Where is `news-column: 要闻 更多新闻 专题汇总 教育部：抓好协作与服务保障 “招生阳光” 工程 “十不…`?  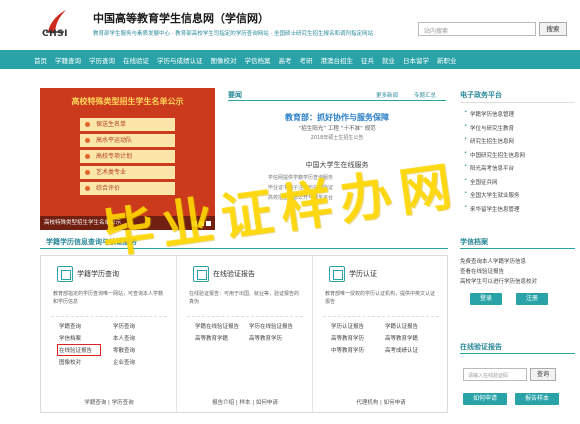
news-column: 要闻 更多新闻 专题汇总 教育部：抓好协作与服务保障 “招生阳光” 工程 “十不… is located at coordinates (337, 159).